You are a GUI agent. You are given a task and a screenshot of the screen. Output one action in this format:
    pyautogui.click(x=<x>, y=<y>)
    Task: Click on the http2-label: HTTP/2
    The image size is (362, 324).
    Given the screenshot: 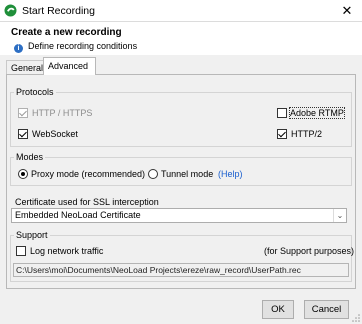 What is the action you would take?
    pyautogui.click(x=307, y=134)
    